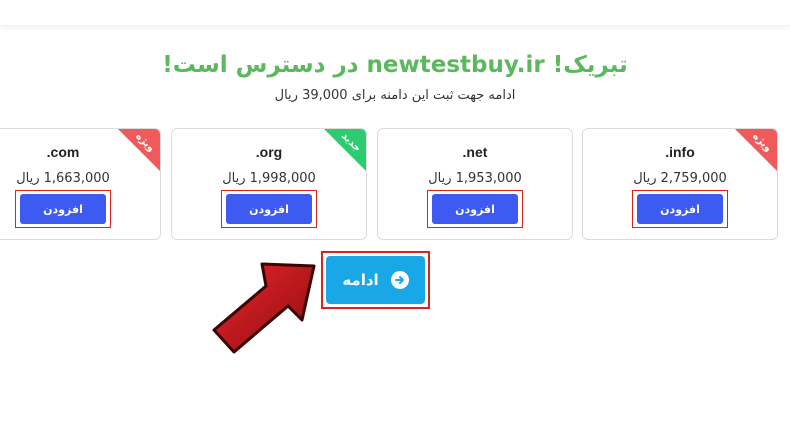  What do you see at coordinates (269, 152) in the screenshot?
I see `tld-label: .org` at bounding box center [269, 152].